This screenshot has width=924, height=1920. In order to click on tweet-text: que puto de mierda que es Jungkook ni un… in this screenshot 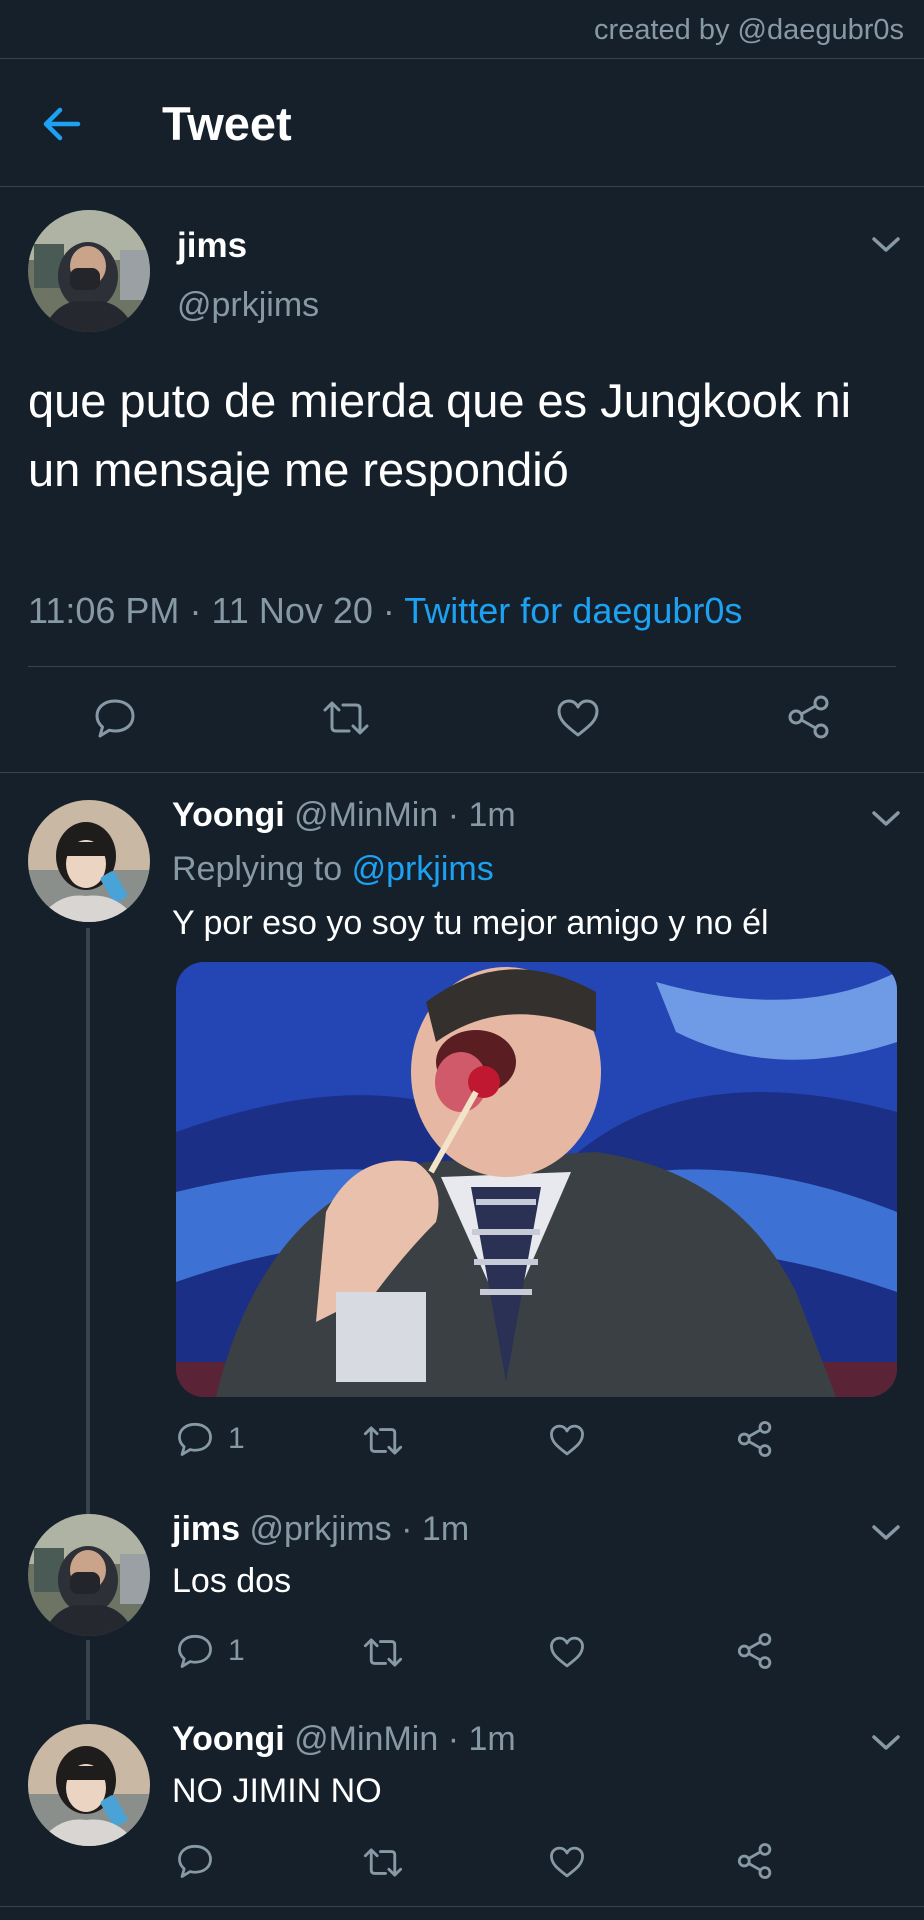, I will do `click(440, 435)`.